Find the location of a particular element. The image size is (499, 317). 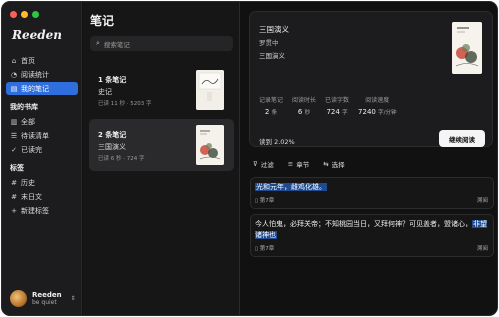

note-item: 光和元年，雌鸡化雄。 ▯ 第7章 溯阅 is located at coordinates (372, 193).